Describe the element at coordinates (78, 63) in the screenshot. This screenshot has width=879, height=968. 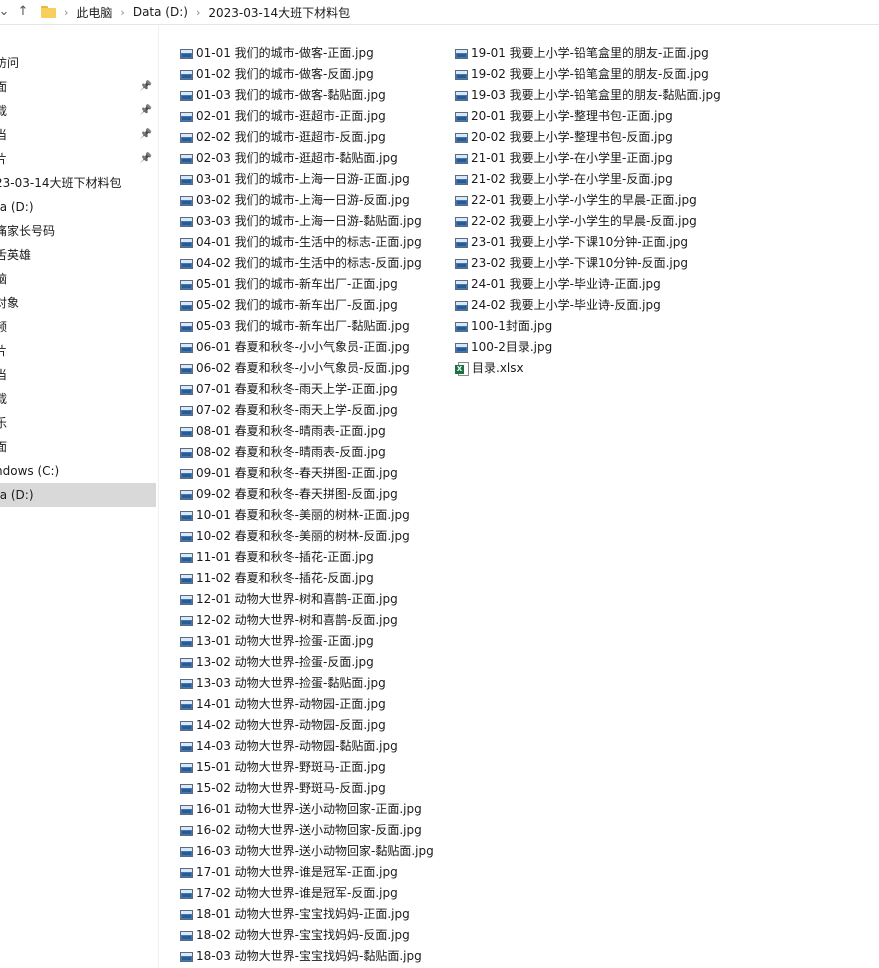
I see `nav-item: 访问` at that location.